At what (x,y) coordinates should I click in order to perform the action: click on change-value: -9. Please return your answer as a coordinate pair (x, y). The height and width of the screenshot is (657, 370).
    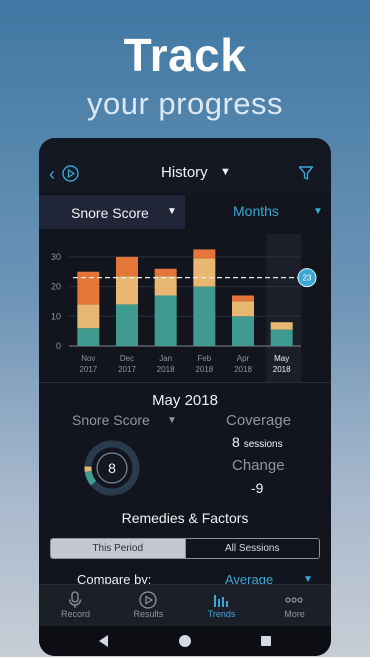
    Looking at the image, I should click on (257, 488).